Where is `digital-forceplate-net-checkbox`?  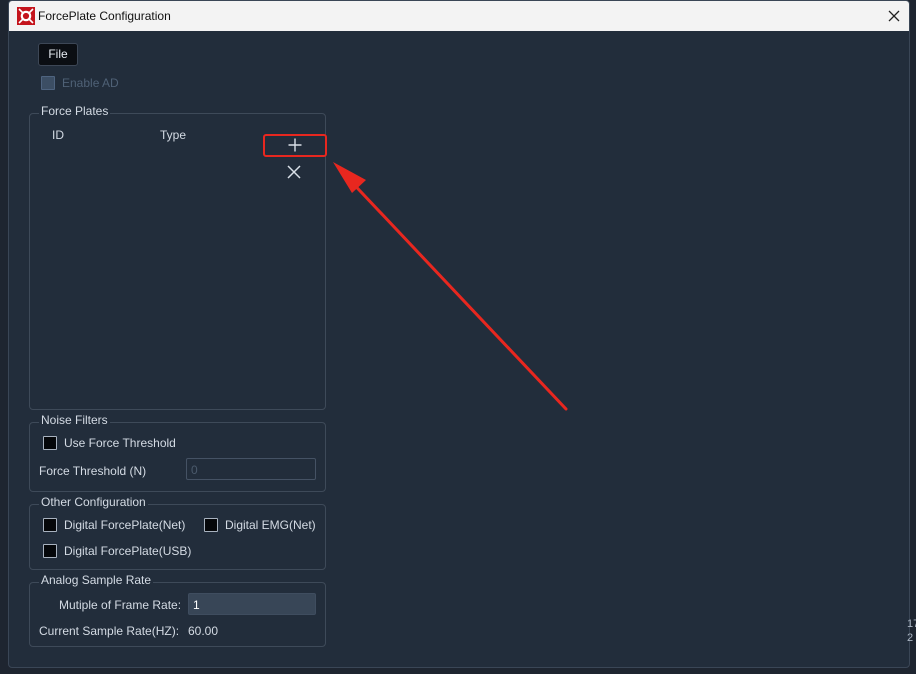 digital-forceplate-net-checkbox is located at coordinates (50, 525).